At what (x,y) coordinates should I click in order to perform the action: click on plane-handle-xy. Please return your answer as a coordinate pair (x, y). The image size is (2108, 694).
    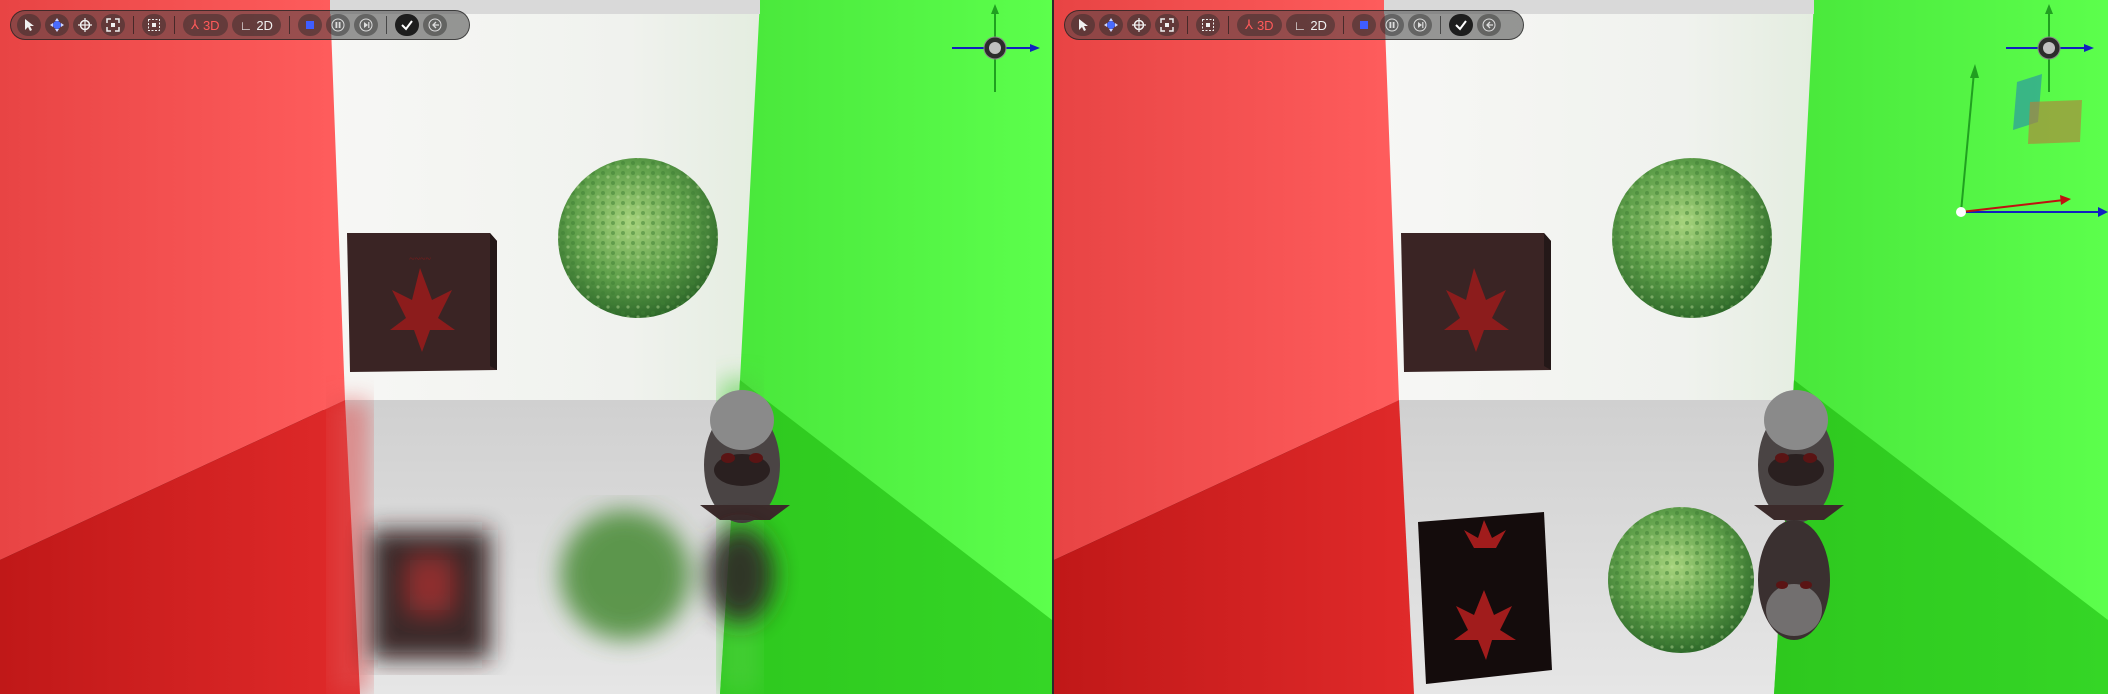
    Looking at the image, I should click on (2055, 122).